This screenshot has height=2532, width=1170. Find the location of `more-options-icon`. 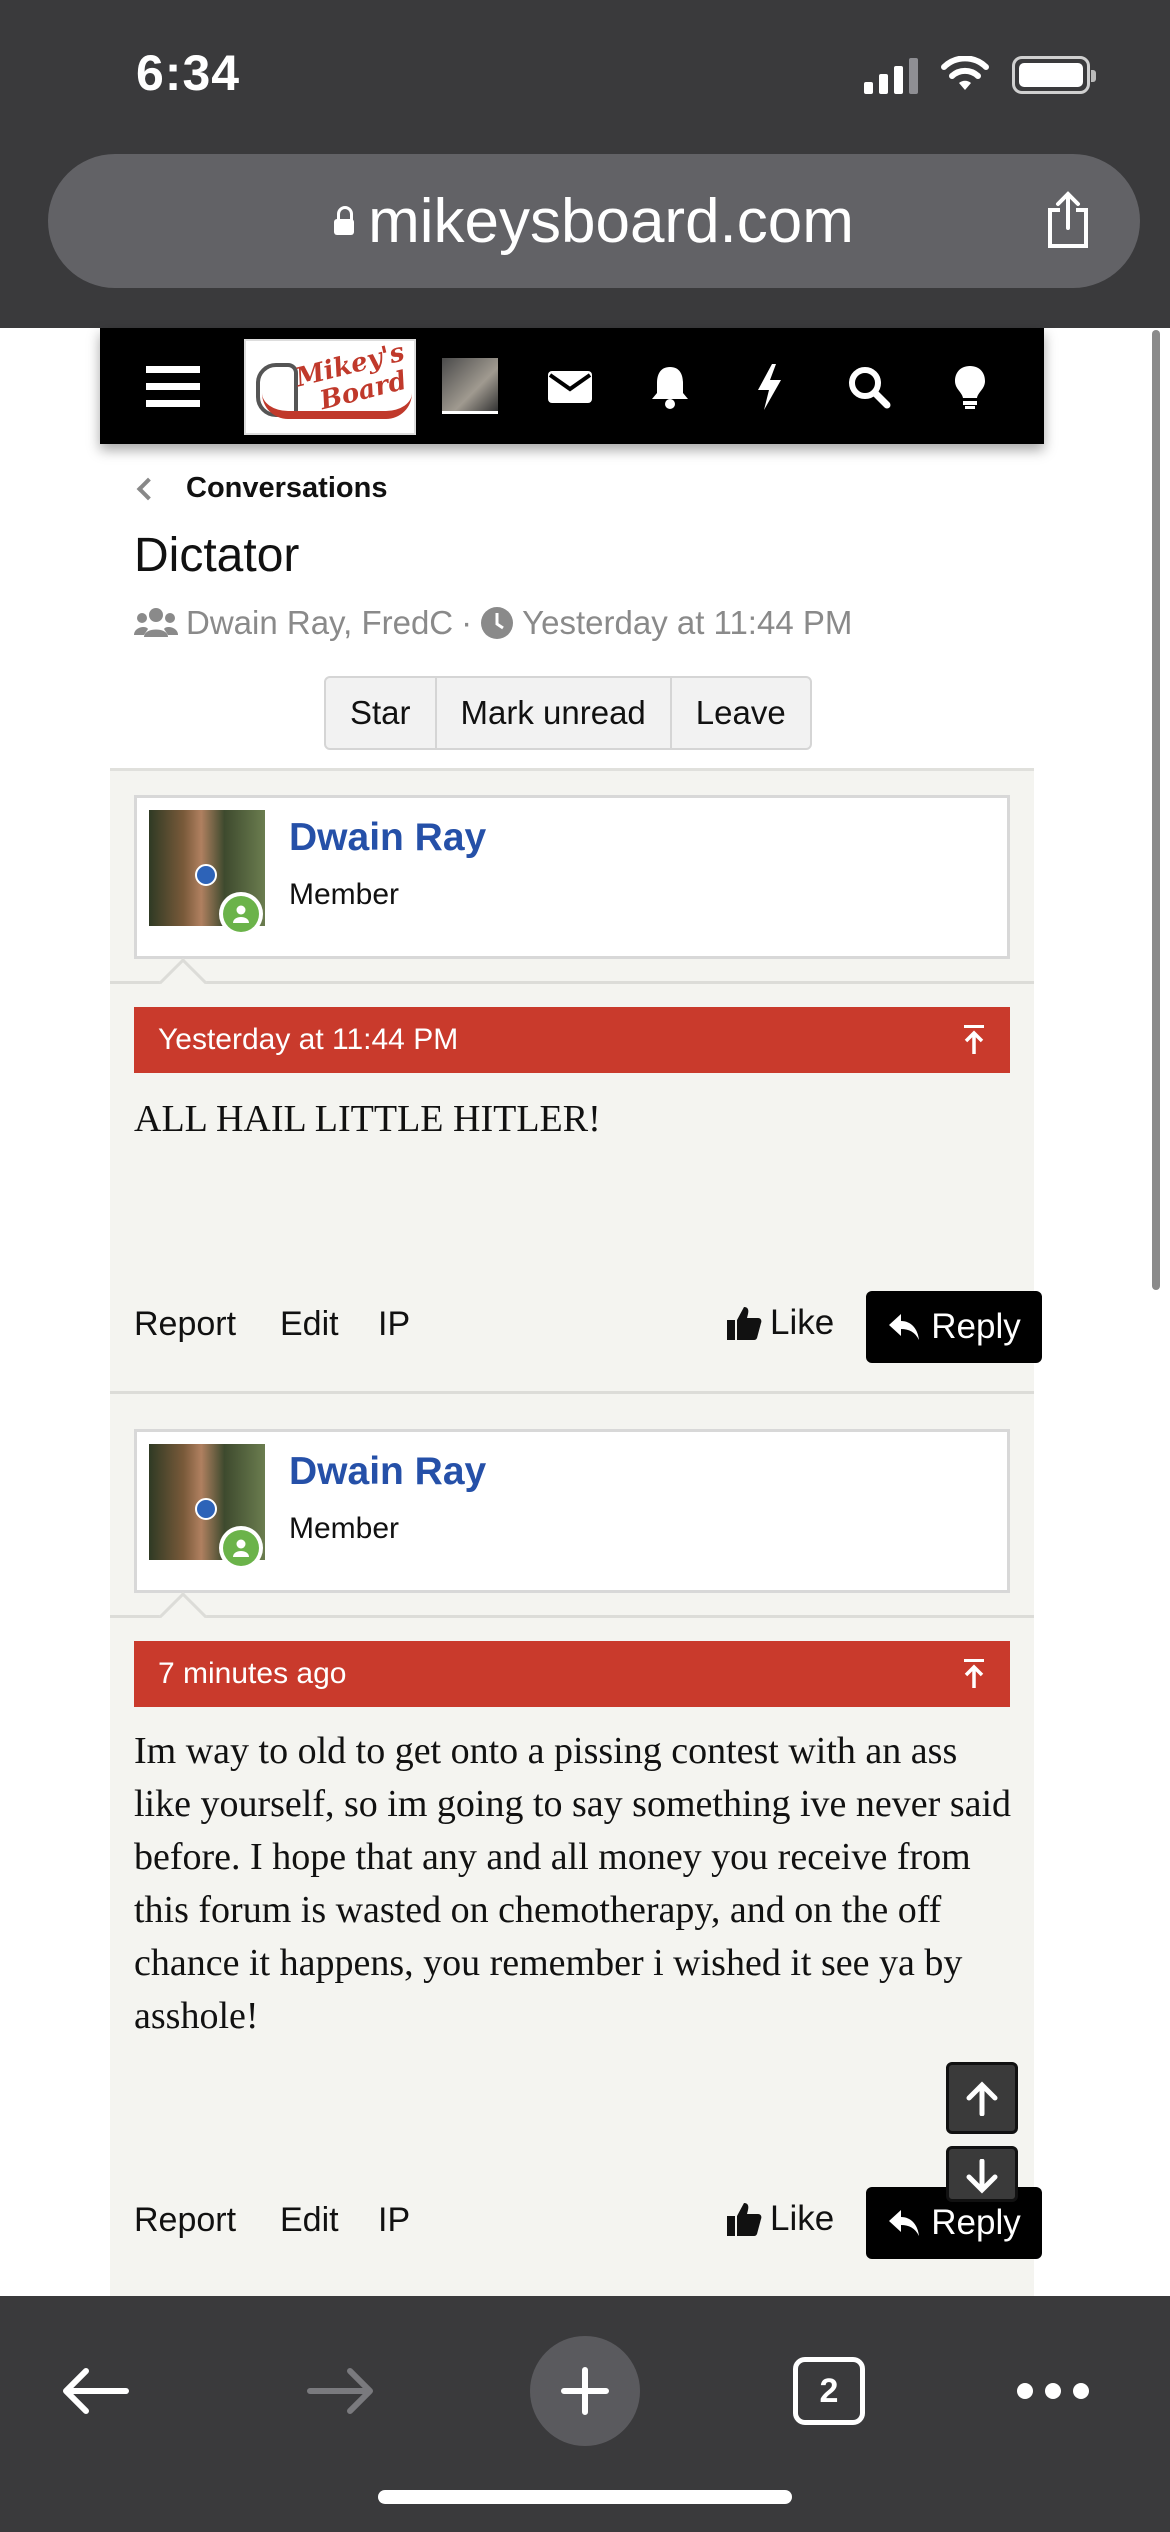

more-options-icon is located at coordinates (1053, 2391).